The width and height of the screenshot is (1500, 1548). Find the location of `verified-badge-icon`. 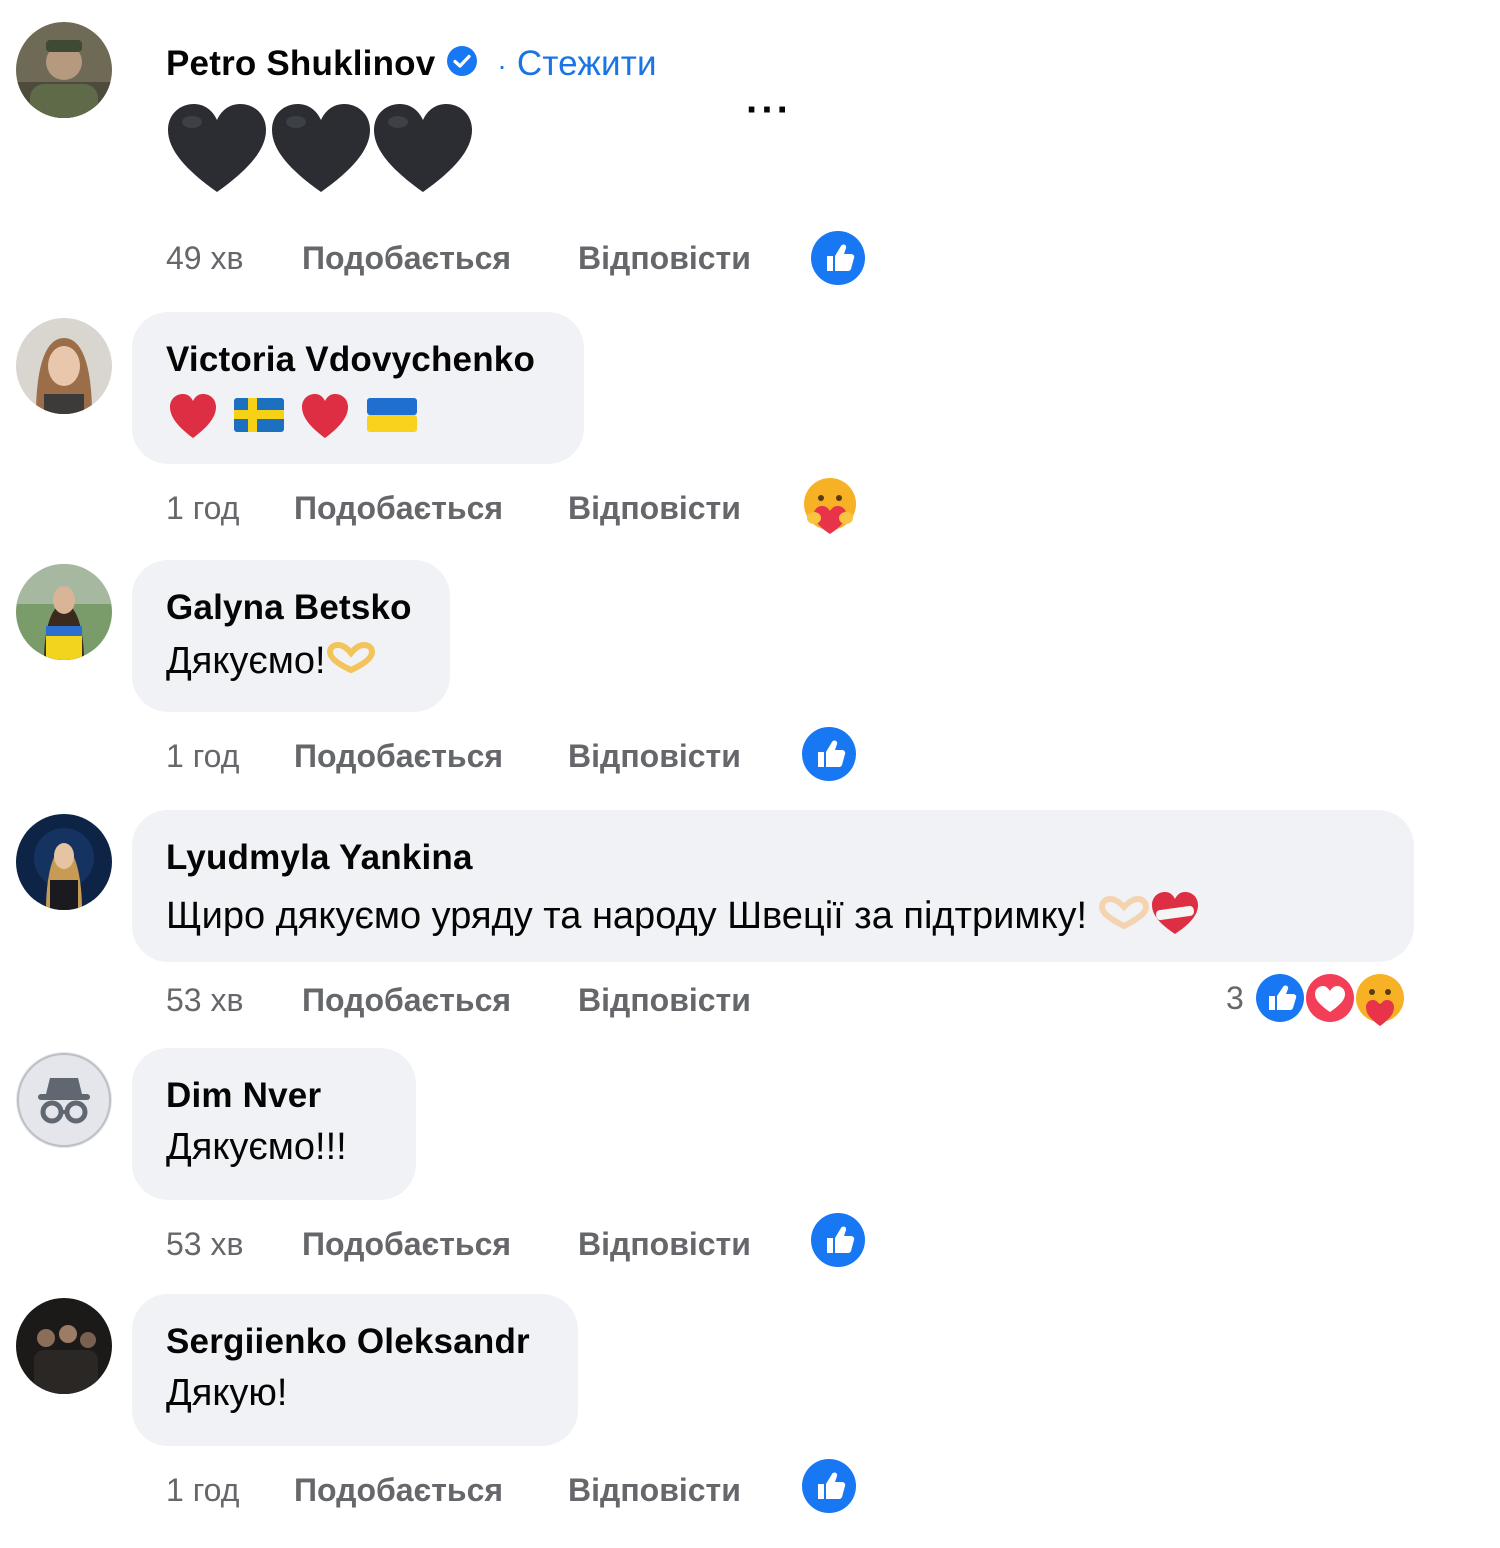

verified-badge-icon is located at coordinates (462, 65).